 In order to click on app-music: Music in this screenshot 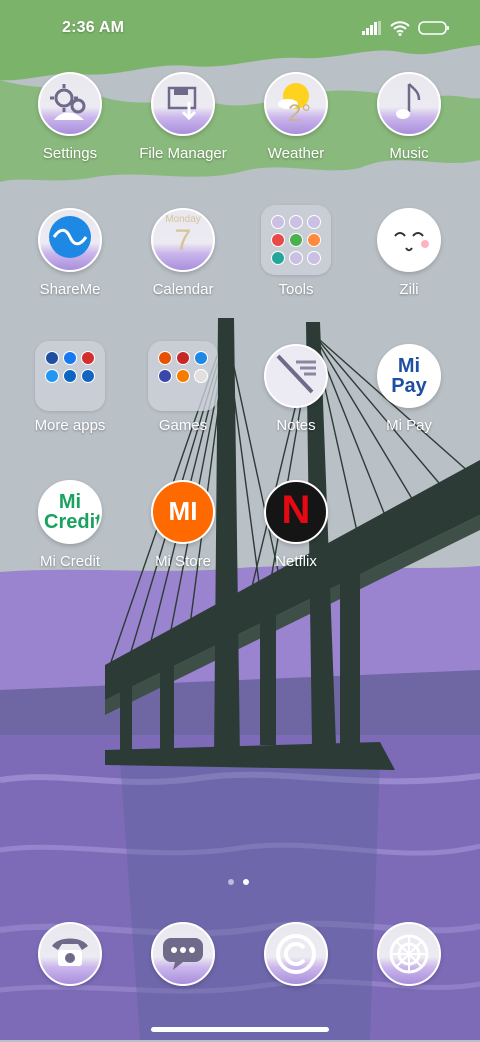, I will do `click(409, 132)`.